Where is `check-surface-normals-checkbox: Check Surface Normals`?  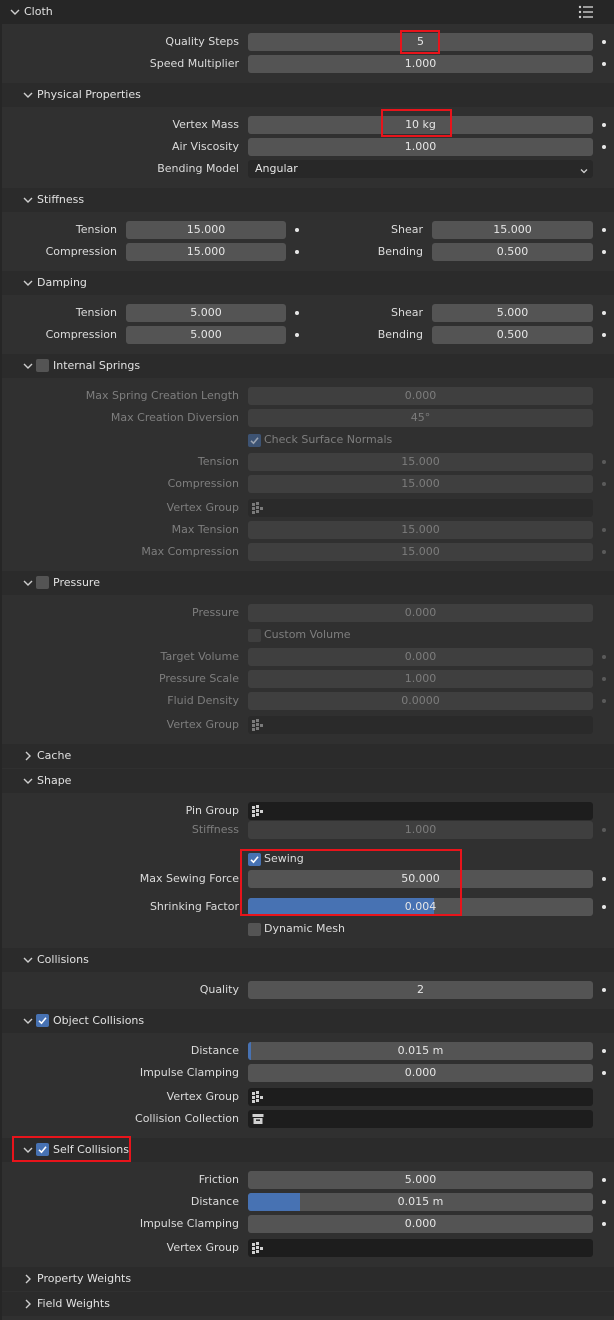 check-surface-normals-checkbox: Check Surface Normals is located at coordinates (348, 440).